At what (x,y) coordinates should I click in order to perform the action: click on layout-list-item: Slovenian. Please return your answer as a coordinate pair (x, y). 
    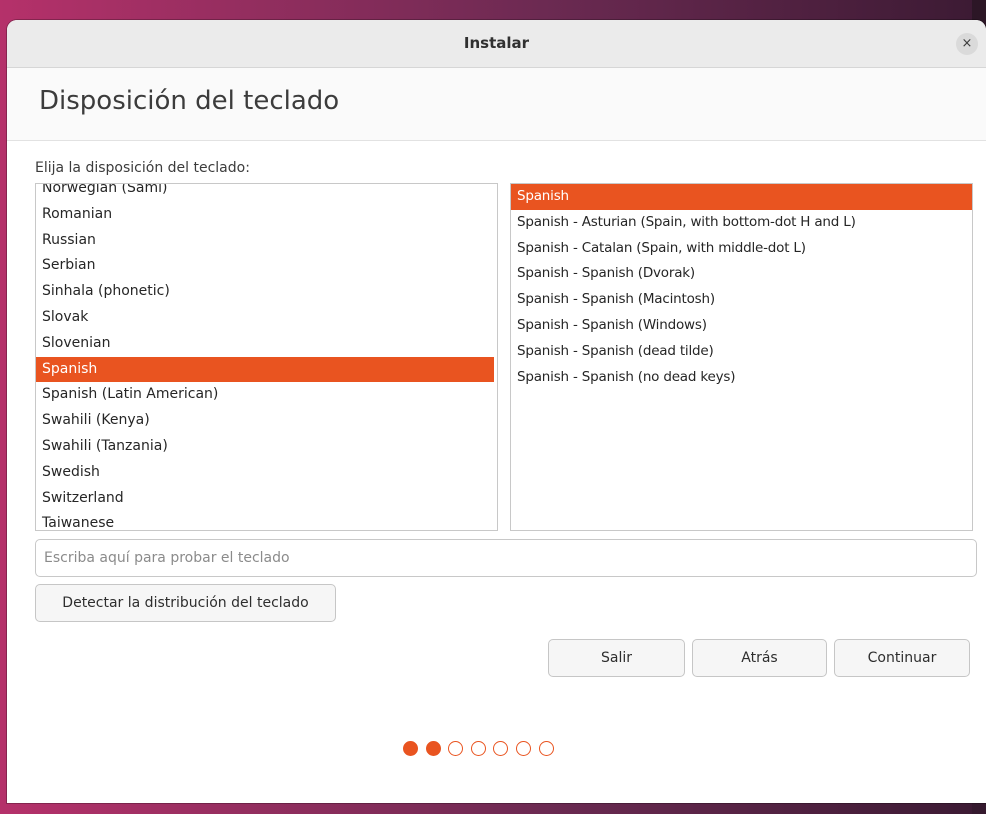
    Looking at the image, I should click on (265, 344).